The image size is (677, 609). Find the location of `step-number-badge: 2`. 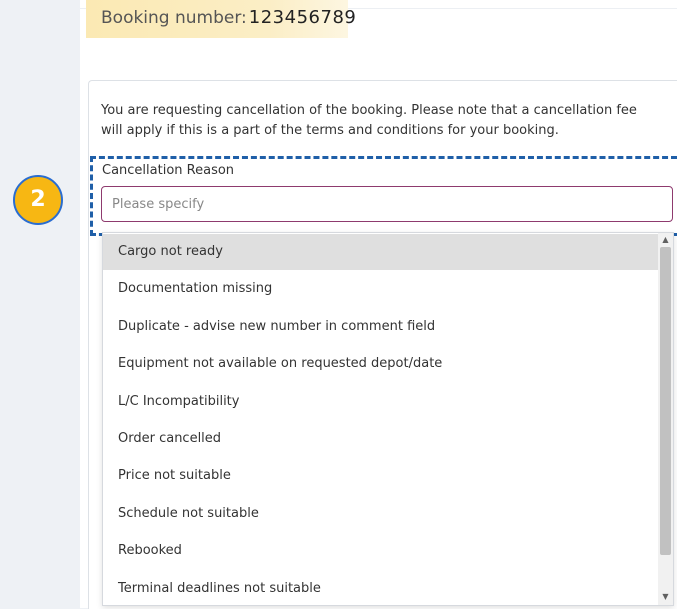

step-number-badge: 2 is located at coordinates (38, 200).